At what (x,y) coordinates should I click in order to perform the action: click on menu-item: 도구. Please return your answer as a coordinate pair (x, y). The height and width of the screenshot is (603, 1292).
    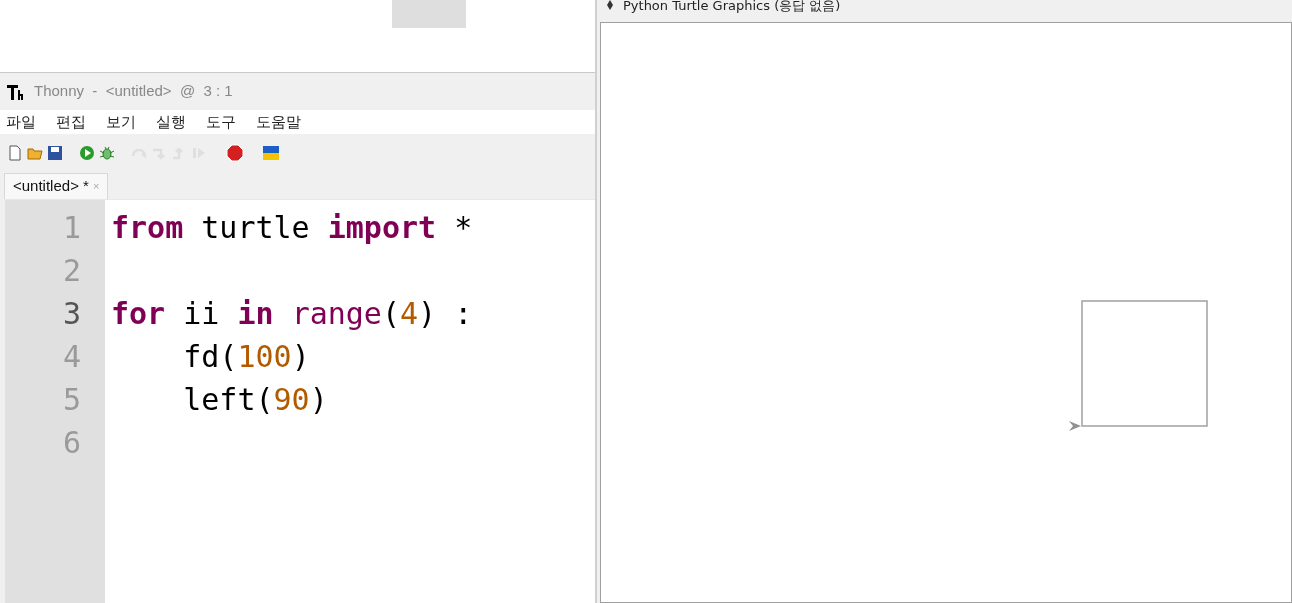
    Looking at the image, I should click on (221, 122).